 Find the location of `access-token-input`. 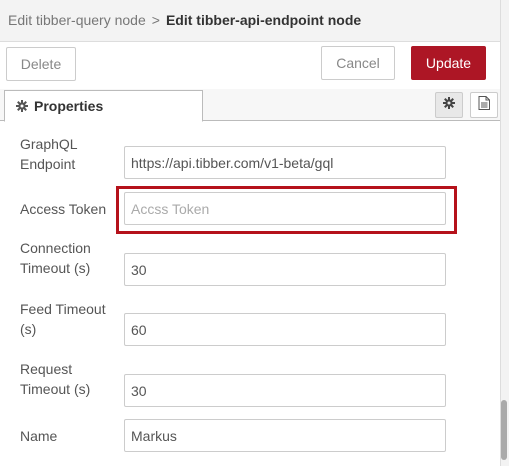

access-token-input is located at coordinates (285, 208).